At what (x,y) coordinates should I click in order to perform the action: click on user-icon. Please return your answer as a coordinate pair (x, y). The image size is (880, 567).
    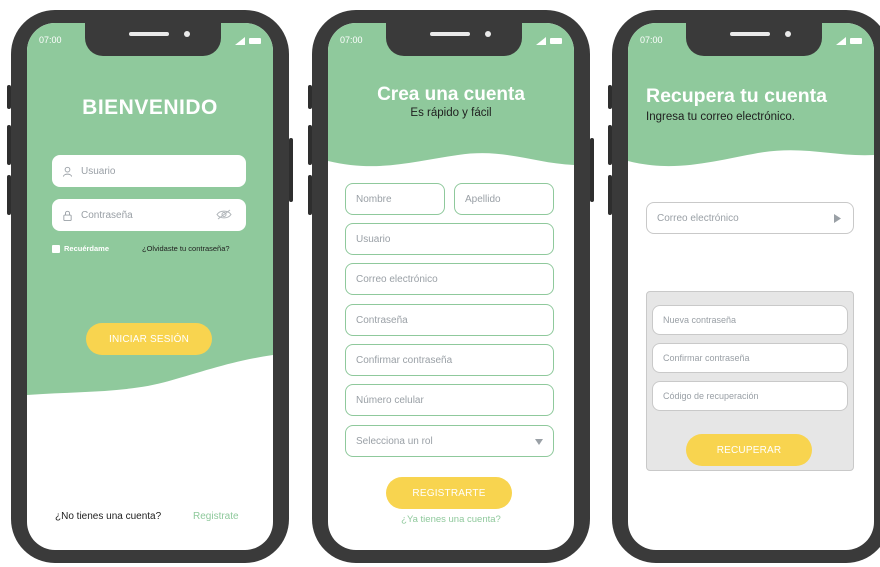
    Looking at the image, I should click on (67, 171).